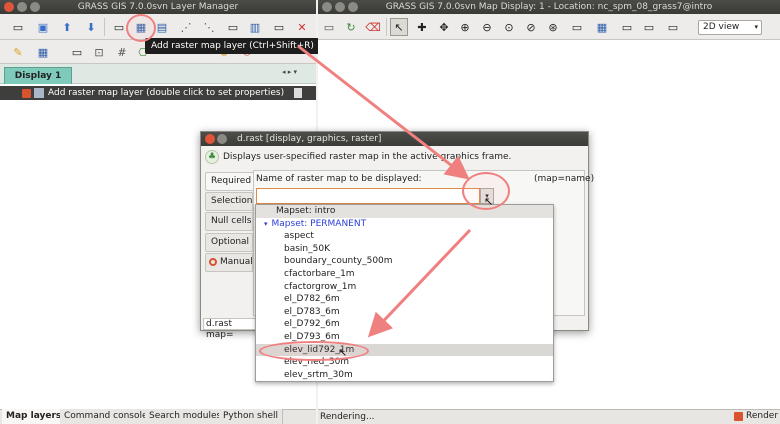  I want to click on arrow-to-item, so click(419, 283).